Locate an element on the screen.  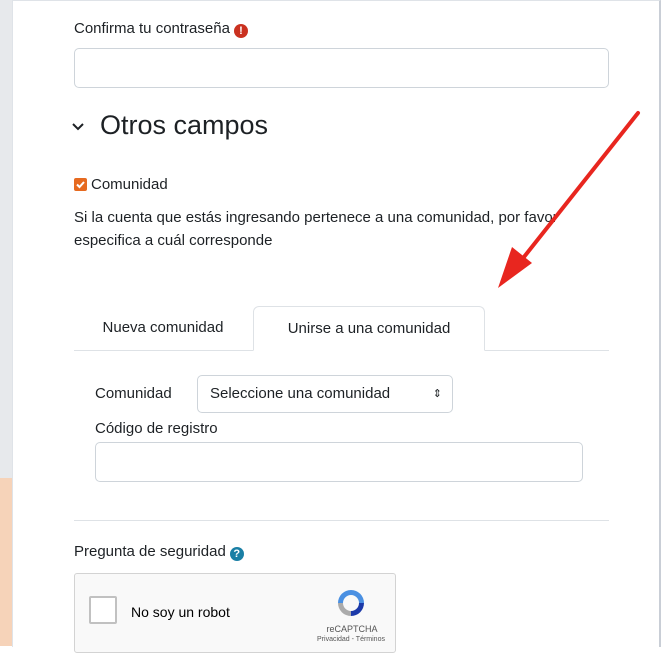
confirm-password-label: Confirma tu contraseña! is located at coordinates (161, 29).